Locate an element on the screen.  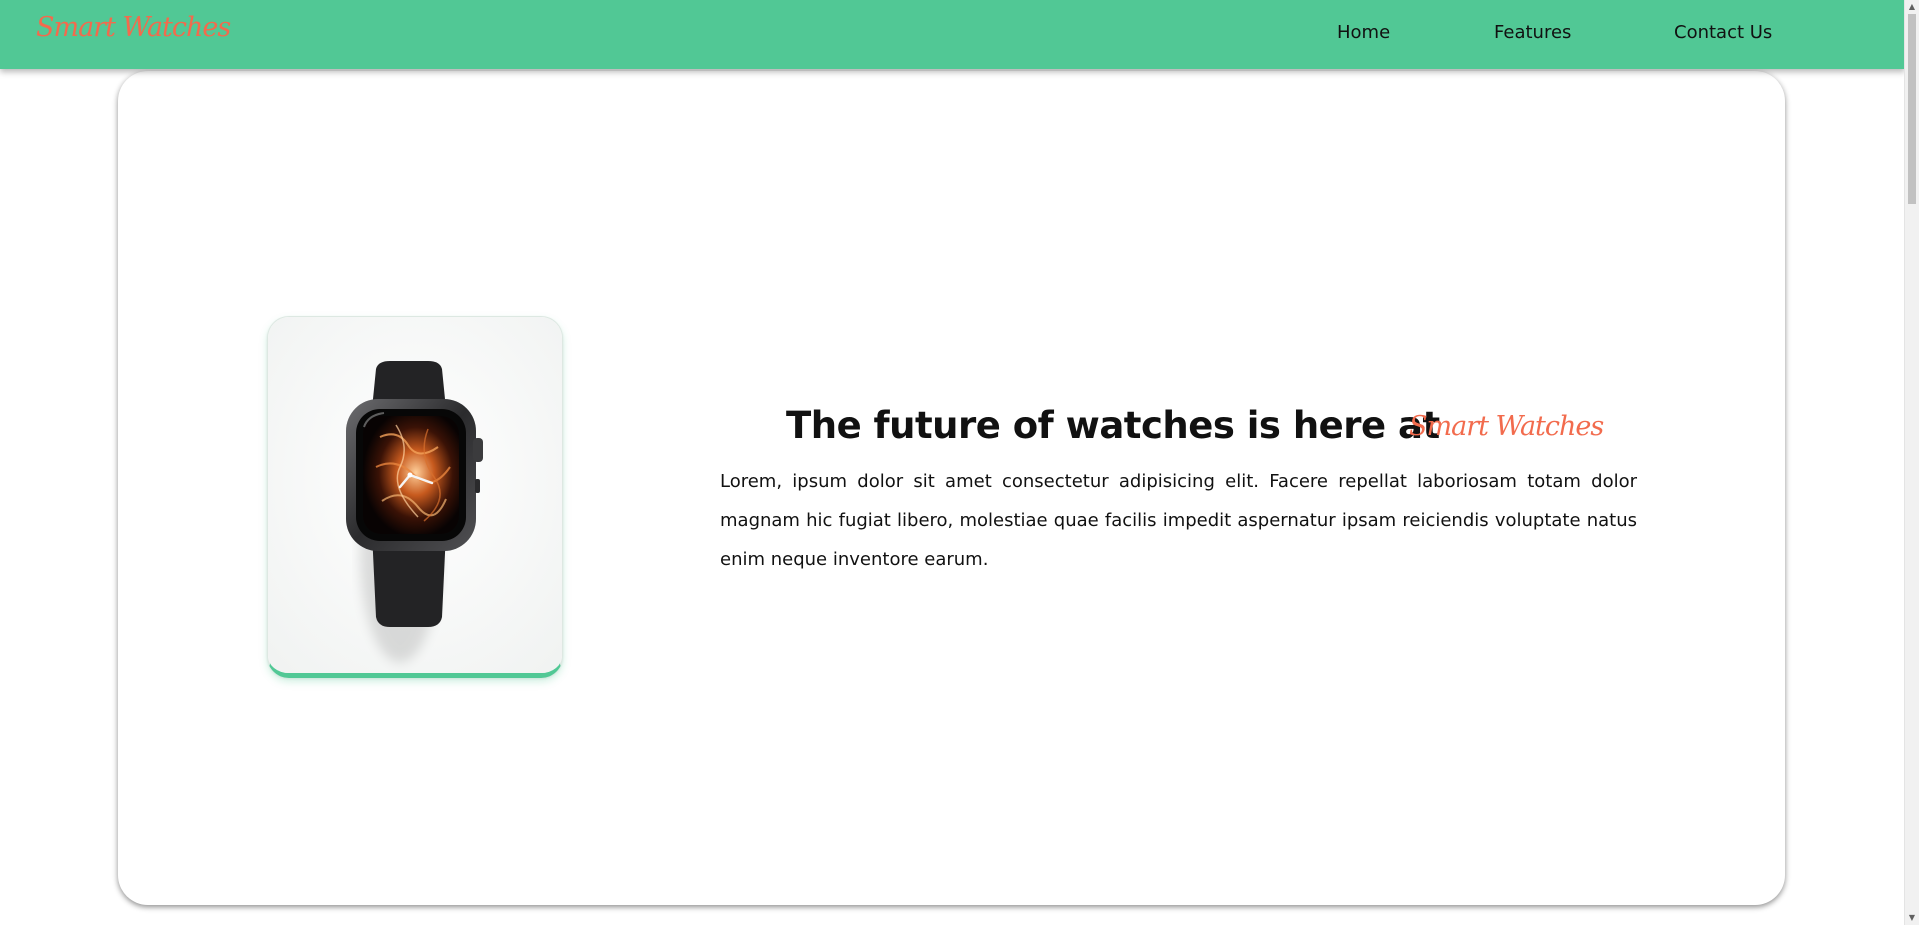
scroll-up-arrow-icon: ▲ is located at coordinates (1912, 7).